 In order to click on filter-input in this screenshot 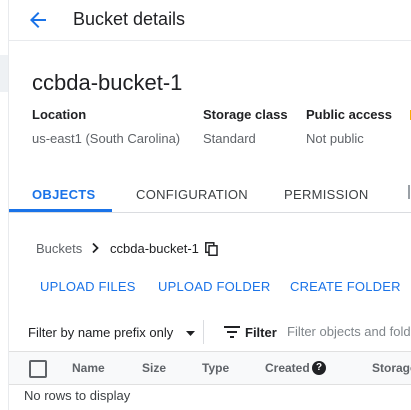, I will do `click(348, 331)`.